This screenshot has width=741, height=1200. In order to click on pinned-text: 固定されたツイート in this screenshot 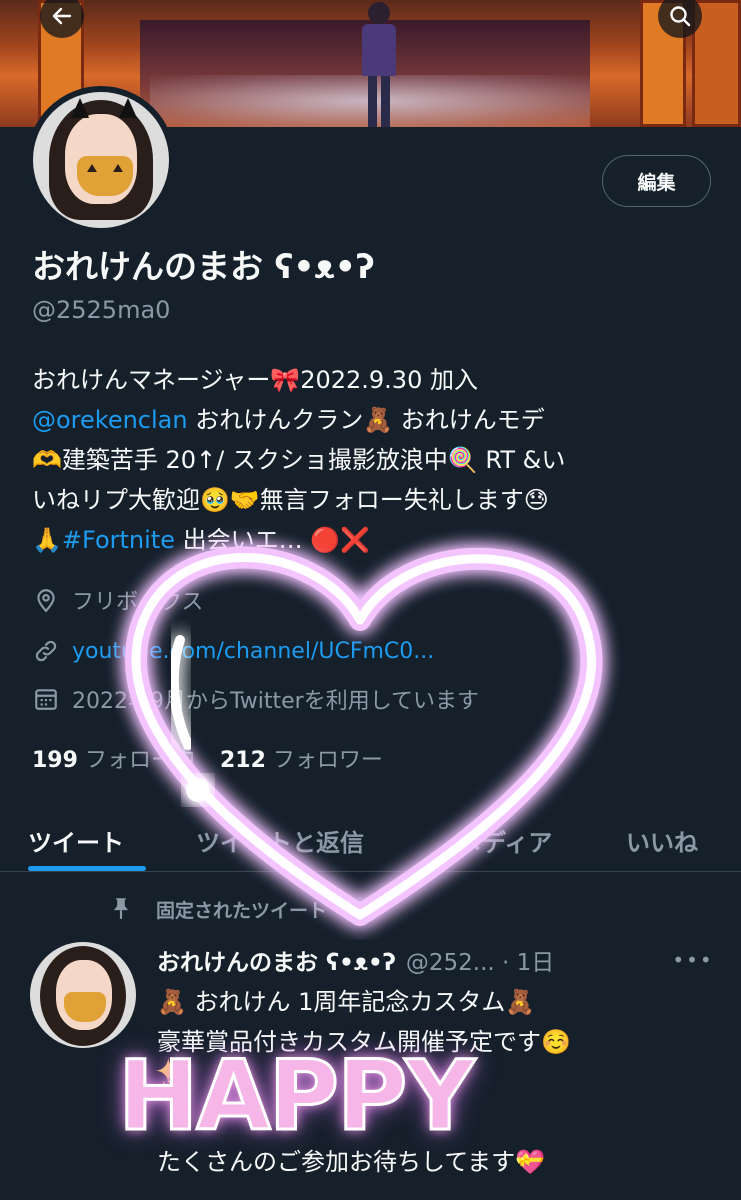, I will do `click(242, 910)`.